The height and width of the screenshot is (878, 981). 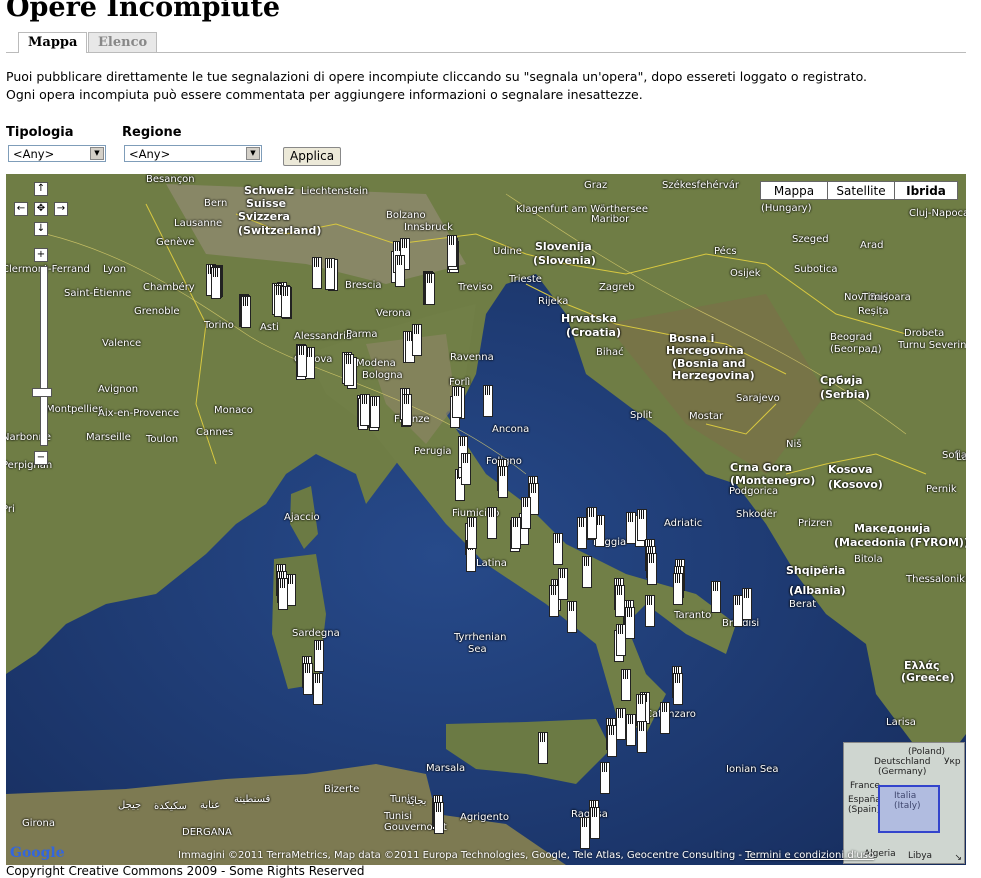 I want to click on map-label: Bizerte, so click(x=342, y=789).